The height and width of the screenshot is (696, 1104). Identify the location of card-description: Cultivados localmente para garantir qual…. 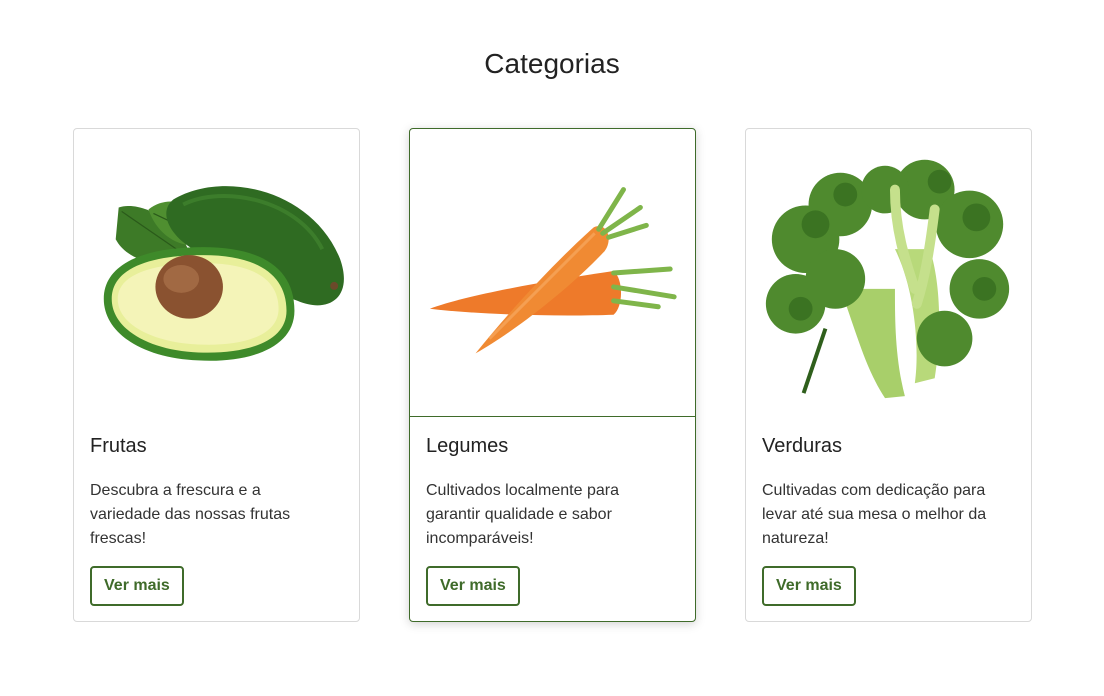
(522, 514).